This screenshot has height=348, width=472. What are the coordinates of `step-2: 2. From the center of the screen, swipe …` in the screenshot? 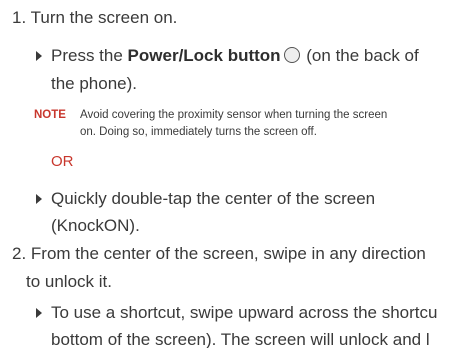 It's located at (219, 254).